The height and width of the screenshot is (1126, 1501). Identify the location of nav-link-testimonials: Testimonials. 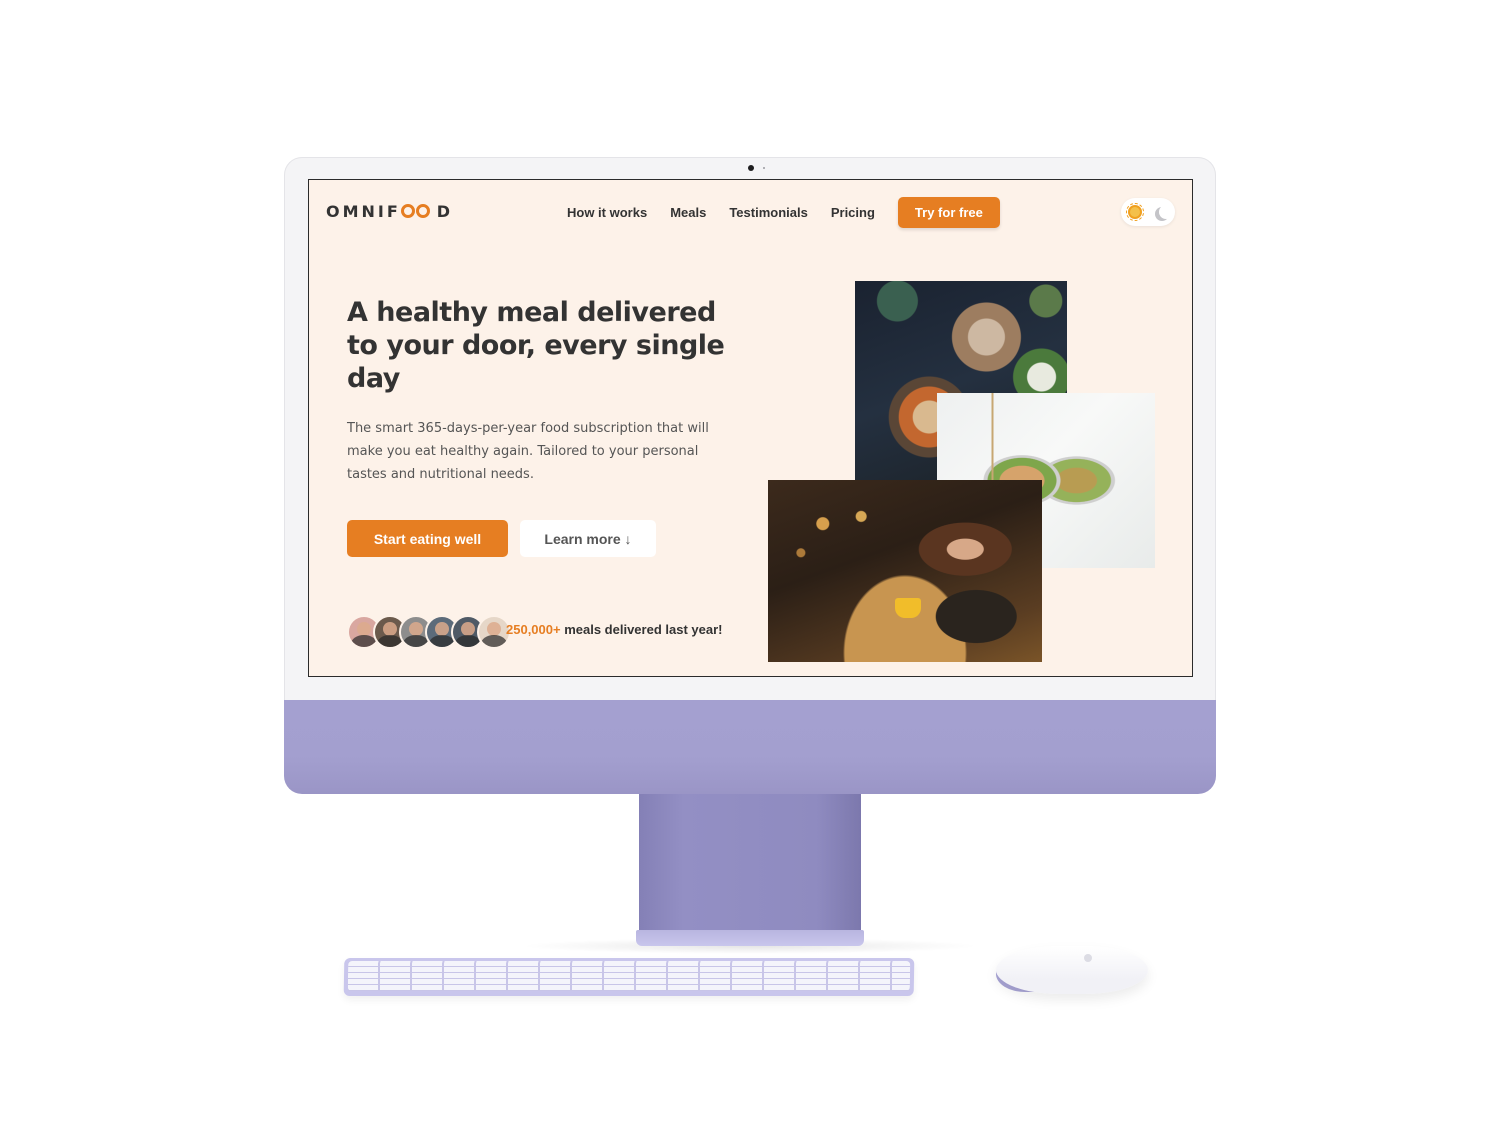
(768, 212).